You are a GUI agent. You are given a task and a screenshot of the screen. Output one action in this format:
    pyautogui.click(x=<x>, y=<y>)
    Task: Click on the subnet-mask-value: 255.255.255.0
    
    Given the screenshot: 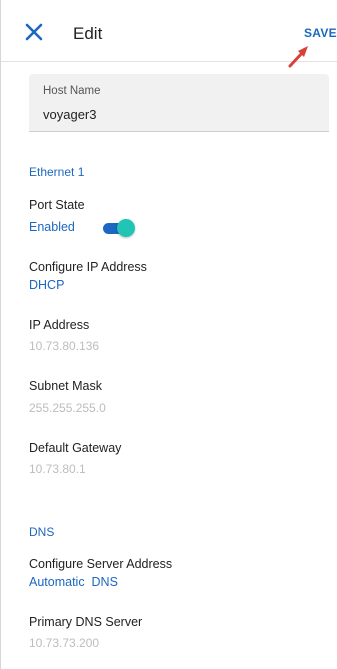 What is the action you would take?
    pyautogui.click(x=67, y=408)
    